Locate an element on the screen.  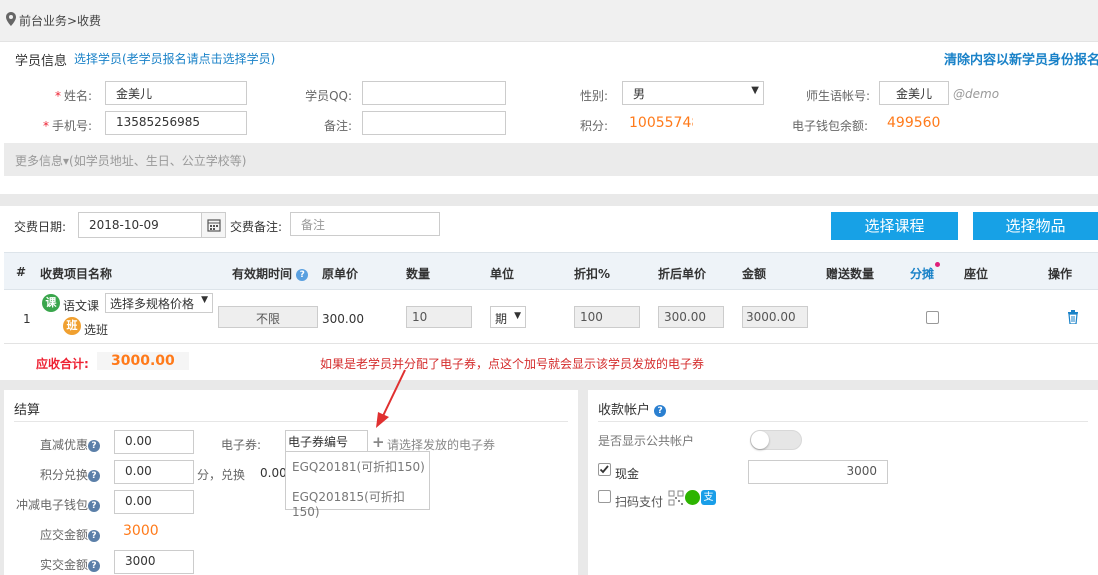
total-value: 3000.00 is located at coordinates (143, 361).